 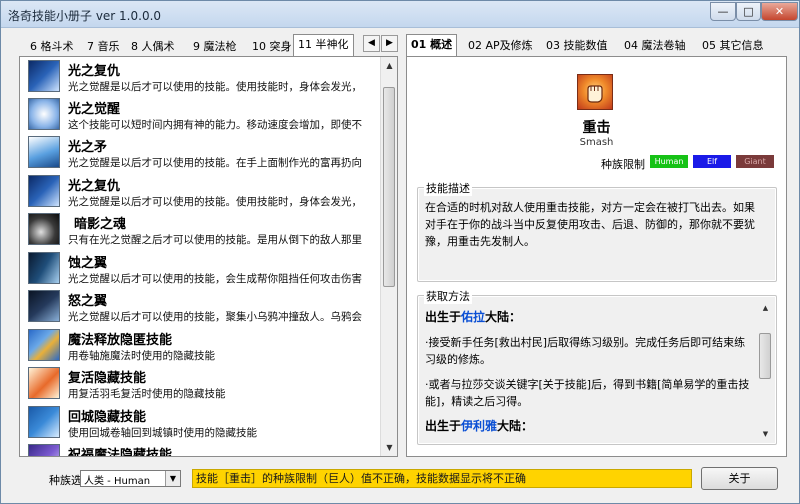 What do you see at coordinates (204, 230) in the screenshot?
I see `list-item: 暗影之魂 只有在光之觉醒之后才可以使用的技能。是用从倒下的敌人那里` at bounding box center [204, 230].